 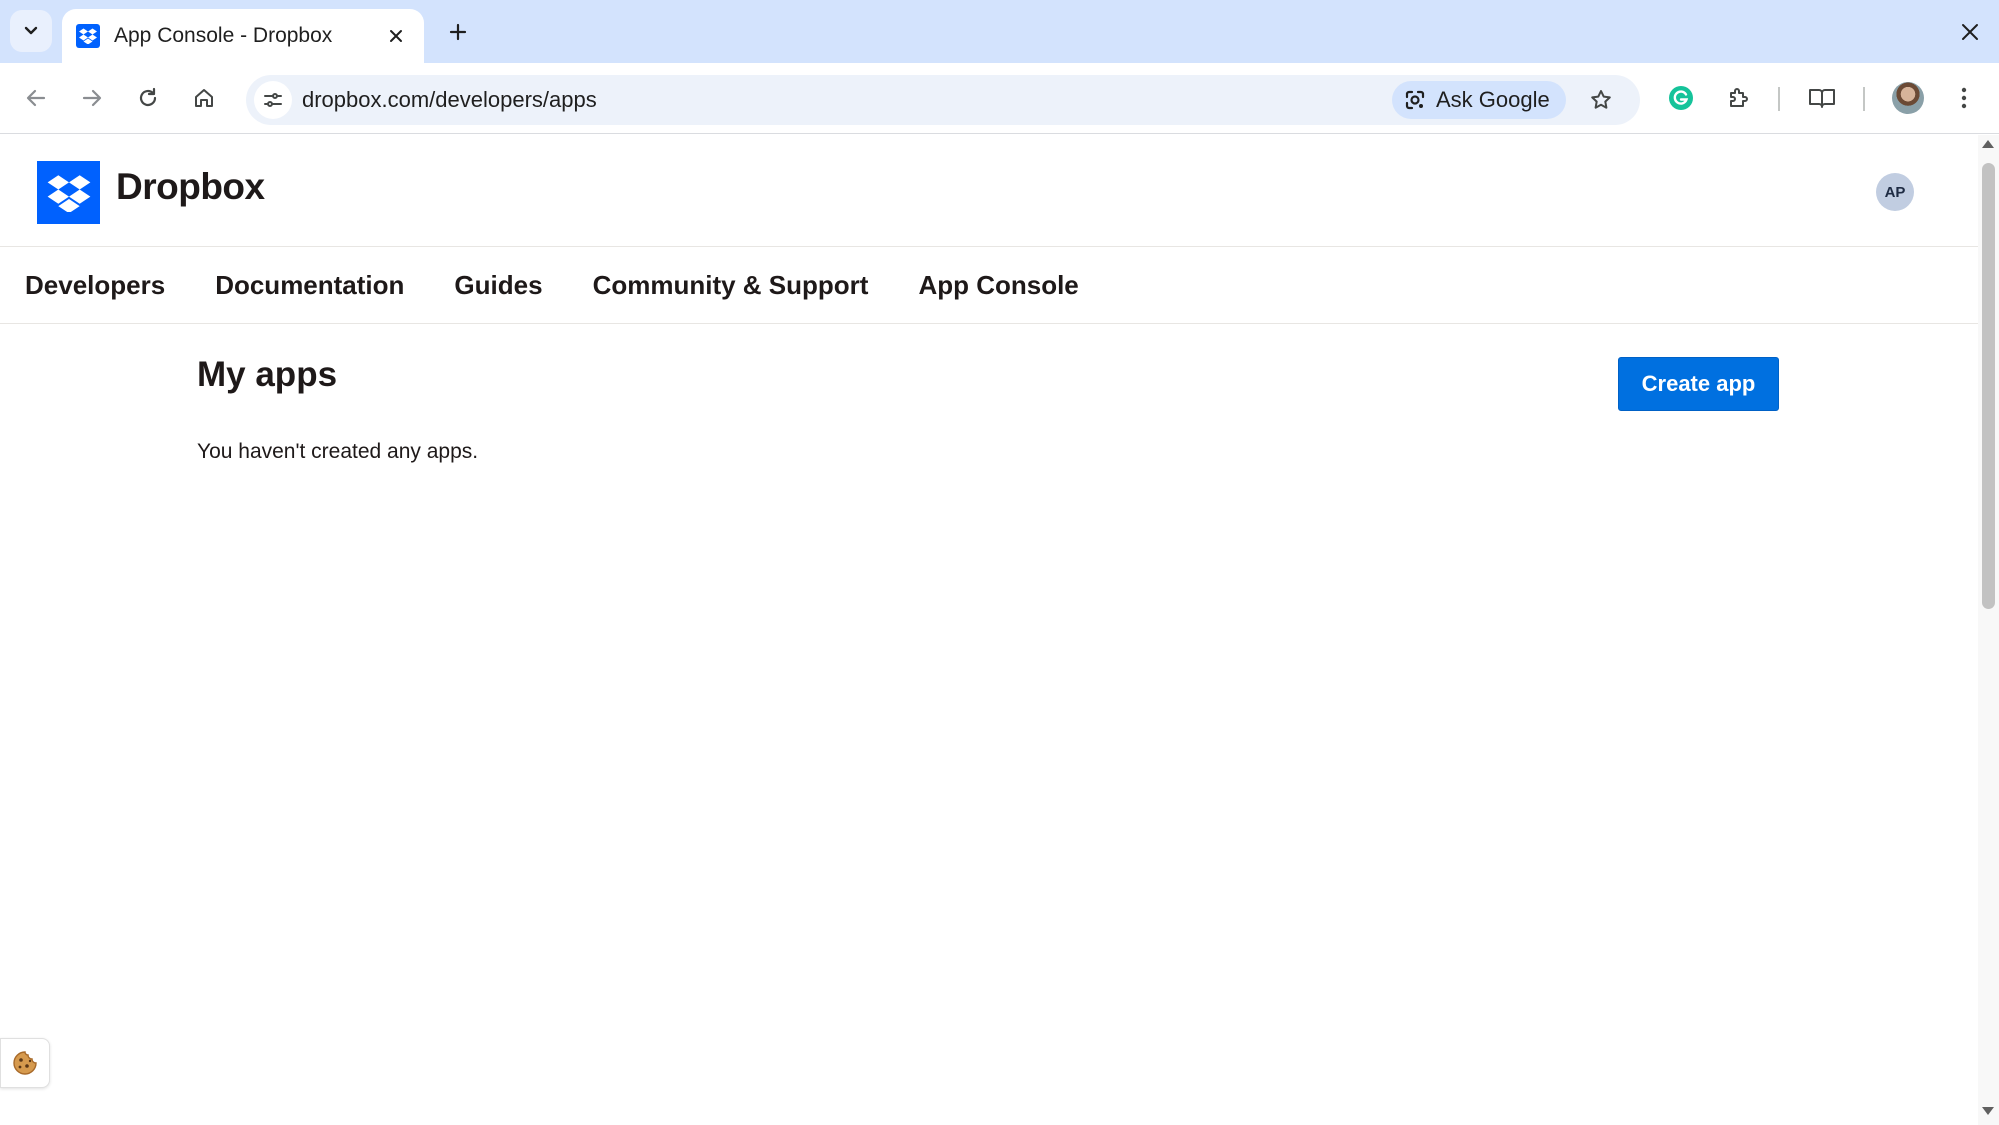 What do you see at coordinates (731, 285) in the screenshot?
I see `nav-item-community-support: Community & Support` at bounding box center [731, 285].